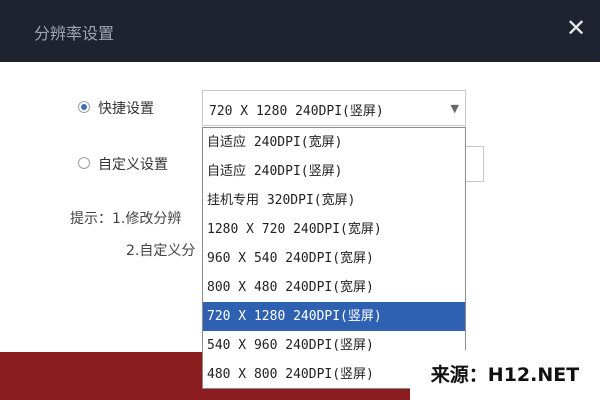  I want to click on resolution-option: 800 X 480 240DPI(宽屏), so click(334, 287).